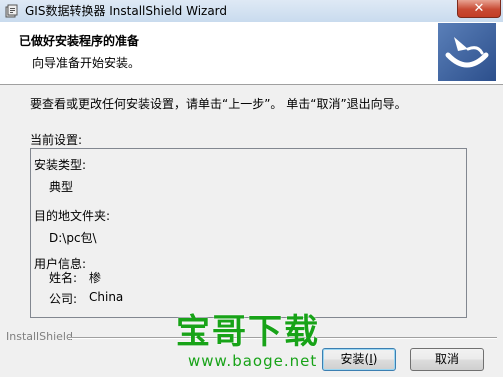 Image resolution: width=503 pixels, height=377 pixels. What do you see at coordinates (106, 297) in the screenshot?
I see `company-value: China` at bounding box center [106, 297].